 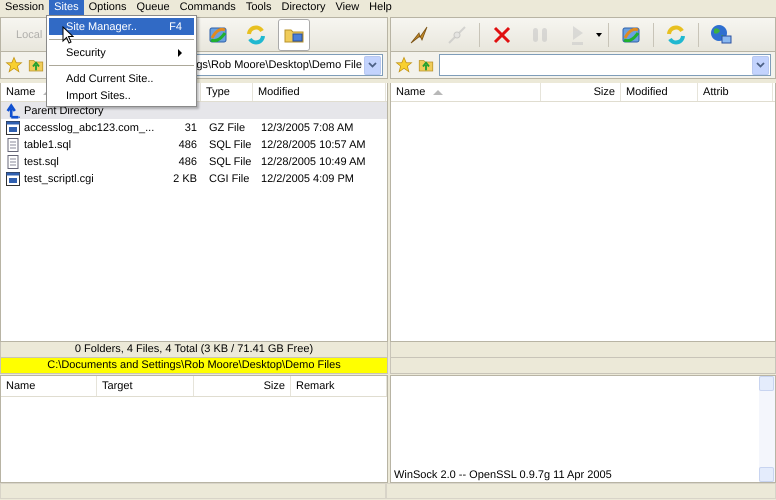 What do you see at coordinates (313, 162) in the screenshot?
I see `file-modified: 12/28/2005 10:49 AM` at bounding box center [313, 162].